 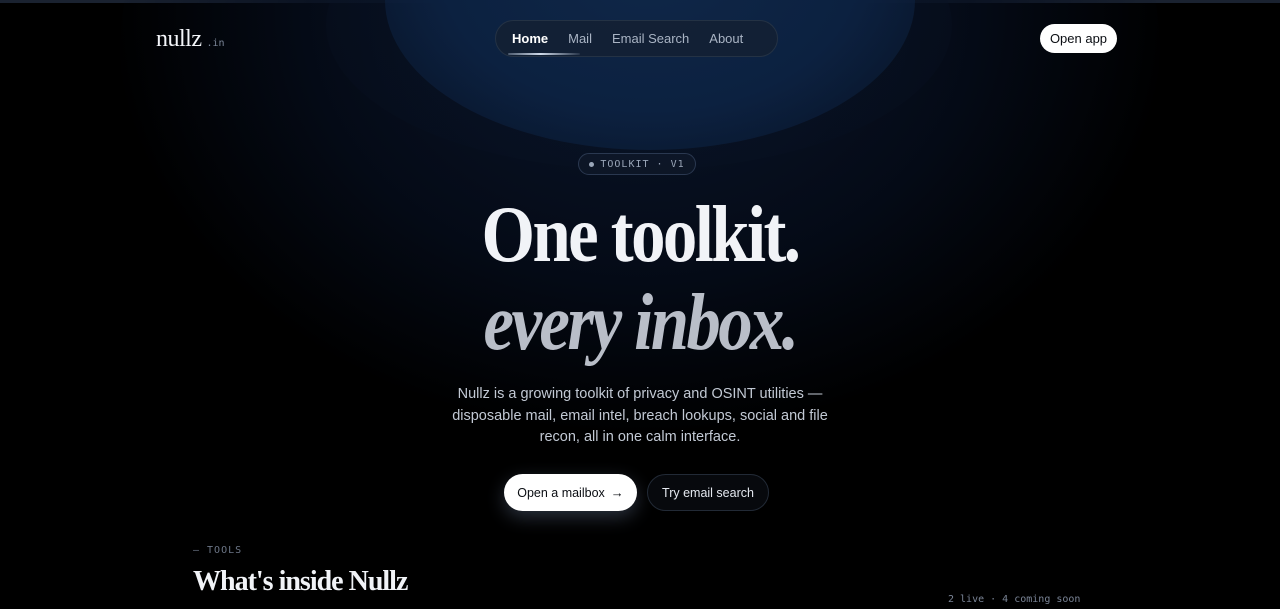 What do you see at coordinates (215, 43) in the screenshot?
I see `logo-suffix: .in` at bounding box center [215, 43].